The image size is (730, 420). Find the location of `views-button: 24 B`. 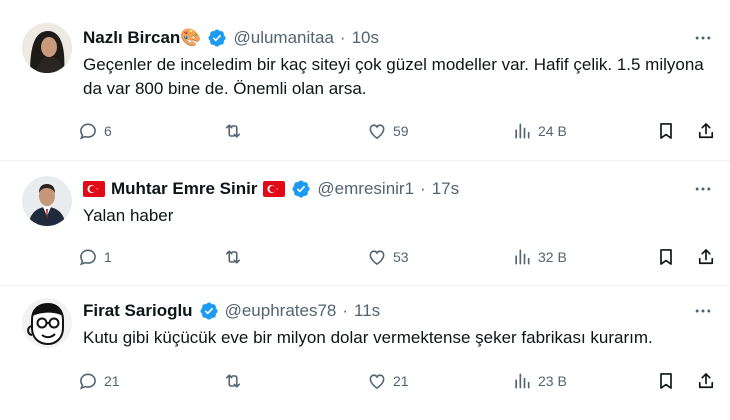

views-button: 24 B is located at coordinates (539, 131).